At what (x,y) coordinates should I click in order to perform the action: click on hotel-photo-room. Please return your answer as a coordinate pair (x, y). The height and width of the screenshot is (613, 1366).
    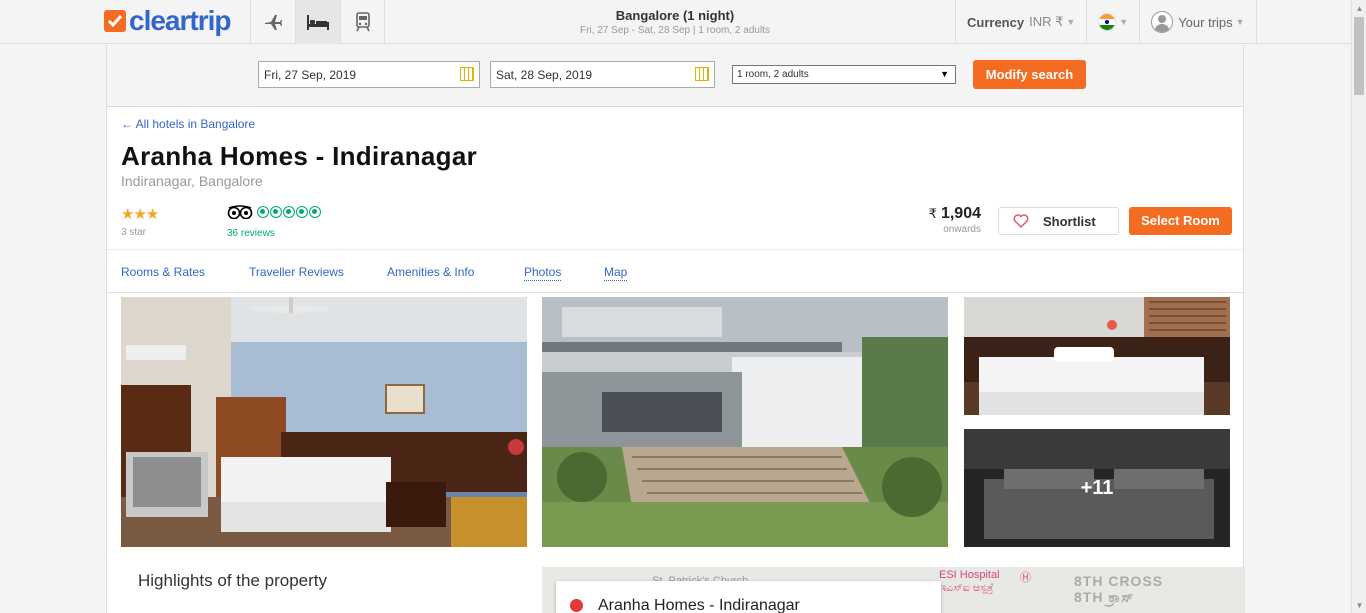
    Looking at the image, I should click on (1097, 356).